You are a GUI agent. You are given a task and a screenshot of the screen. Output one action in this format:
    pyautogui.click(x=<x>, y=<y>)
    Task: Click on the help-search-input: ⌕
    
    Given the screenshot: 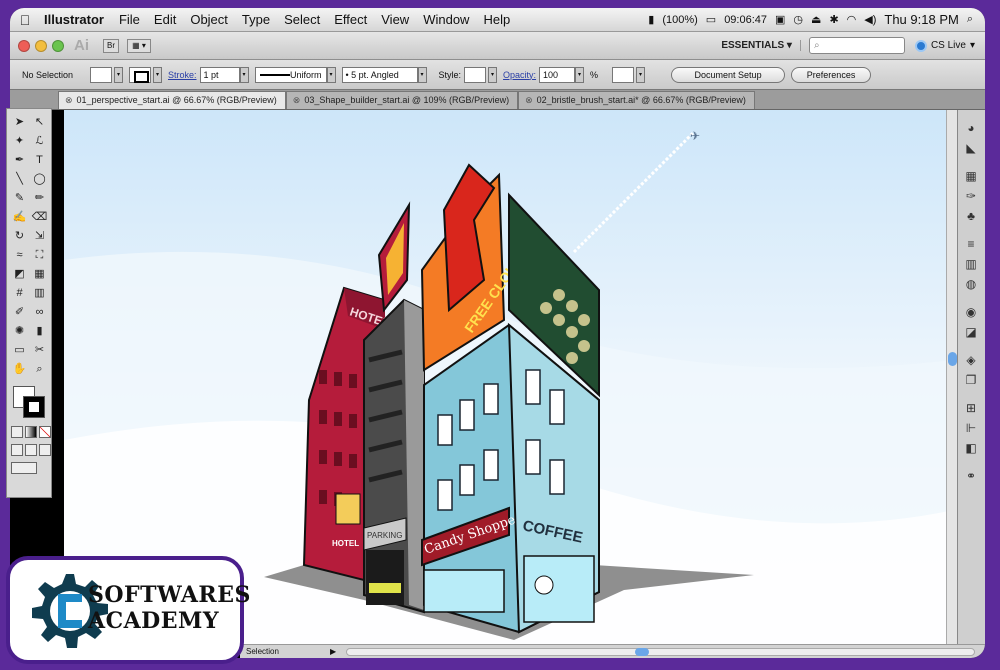 What is the action you would take?
    pyautogui.click(x=856, y=45)
    